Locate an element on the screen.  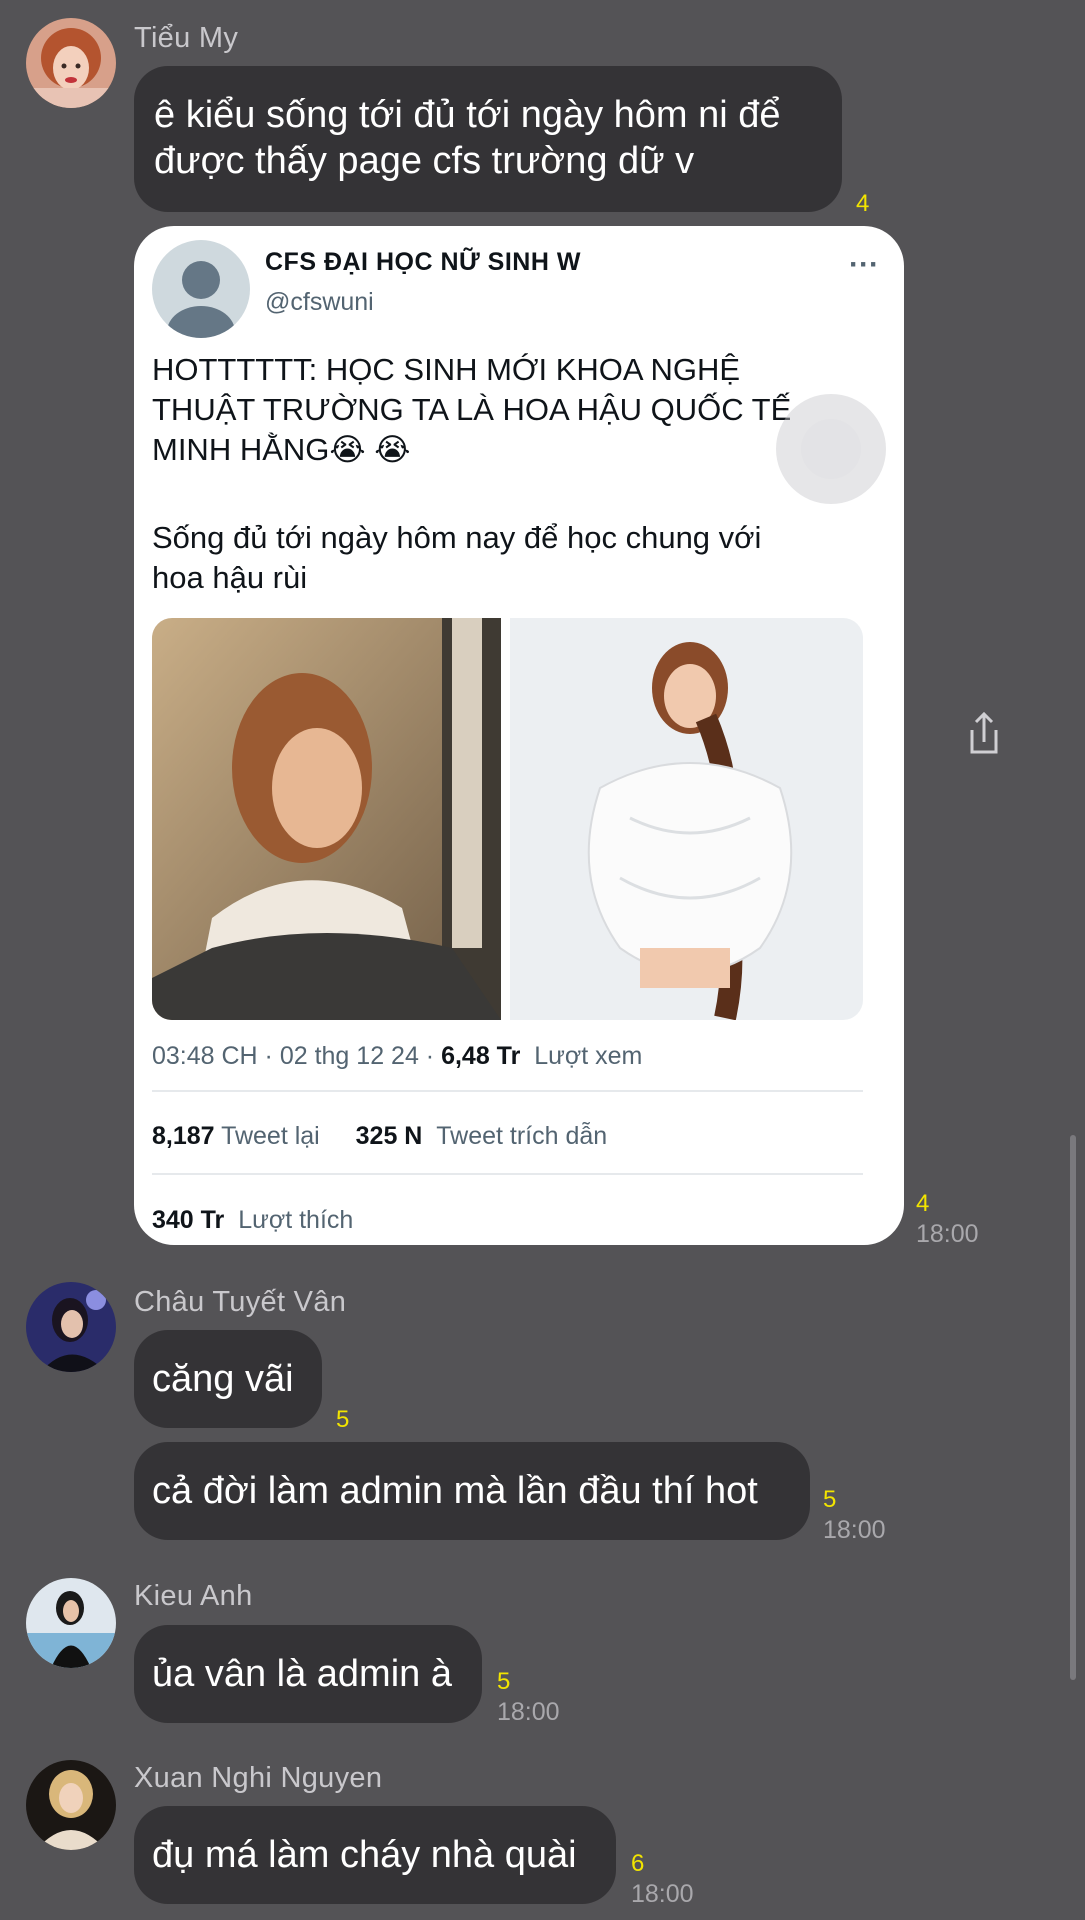
default-profile-icon is located at coordinates (201, 299).